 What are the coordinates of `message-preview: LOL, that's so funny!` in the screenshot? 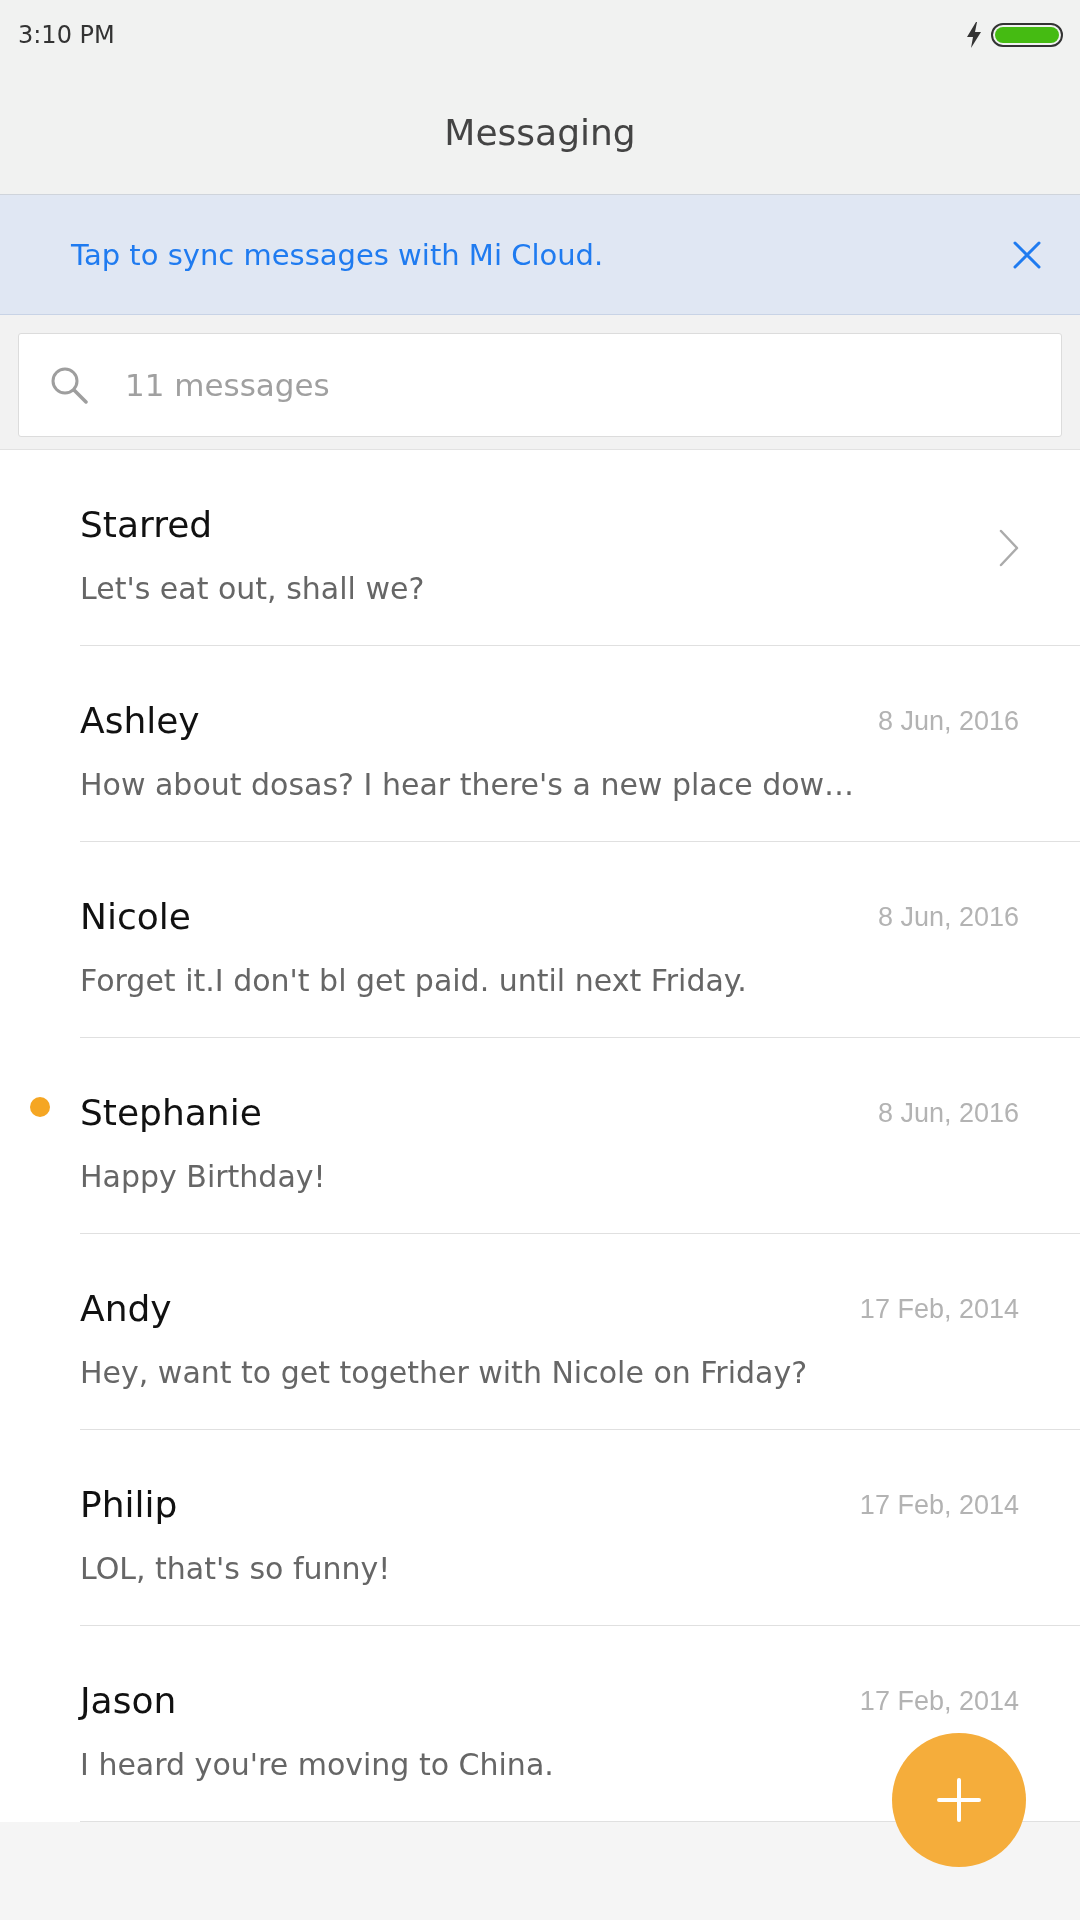 It's located at (235, 1569).